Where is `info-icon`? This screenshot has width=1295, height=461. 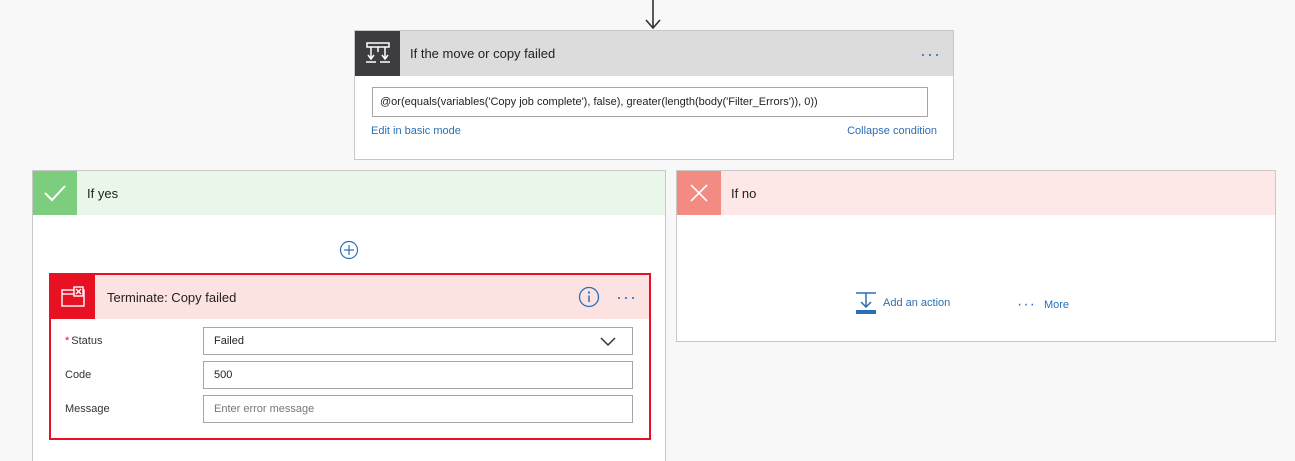
info-icon is located at coordinates (589, 297).